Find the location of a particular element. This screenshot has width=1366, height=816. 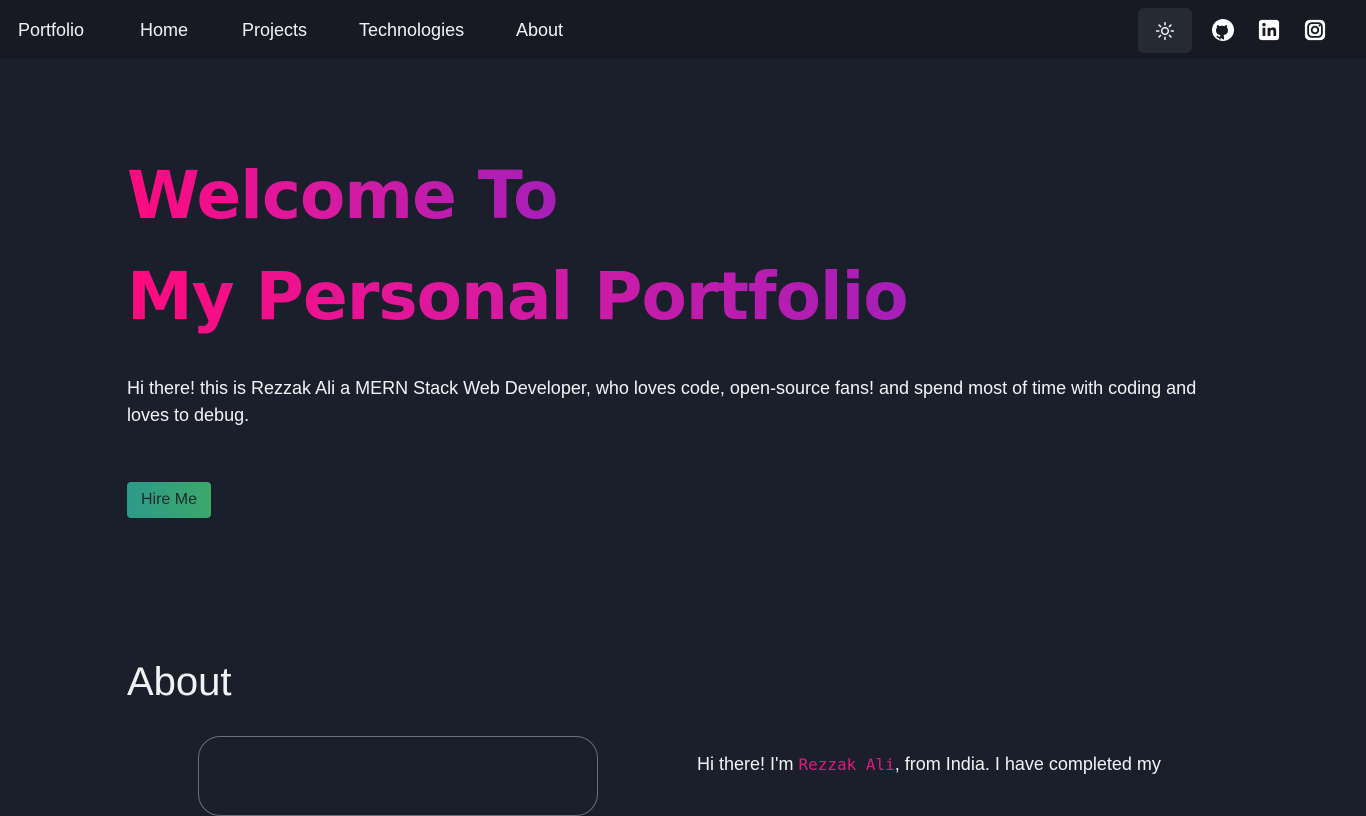

hero-title-line-1: Welcome To is located at coordinates (342, 195).